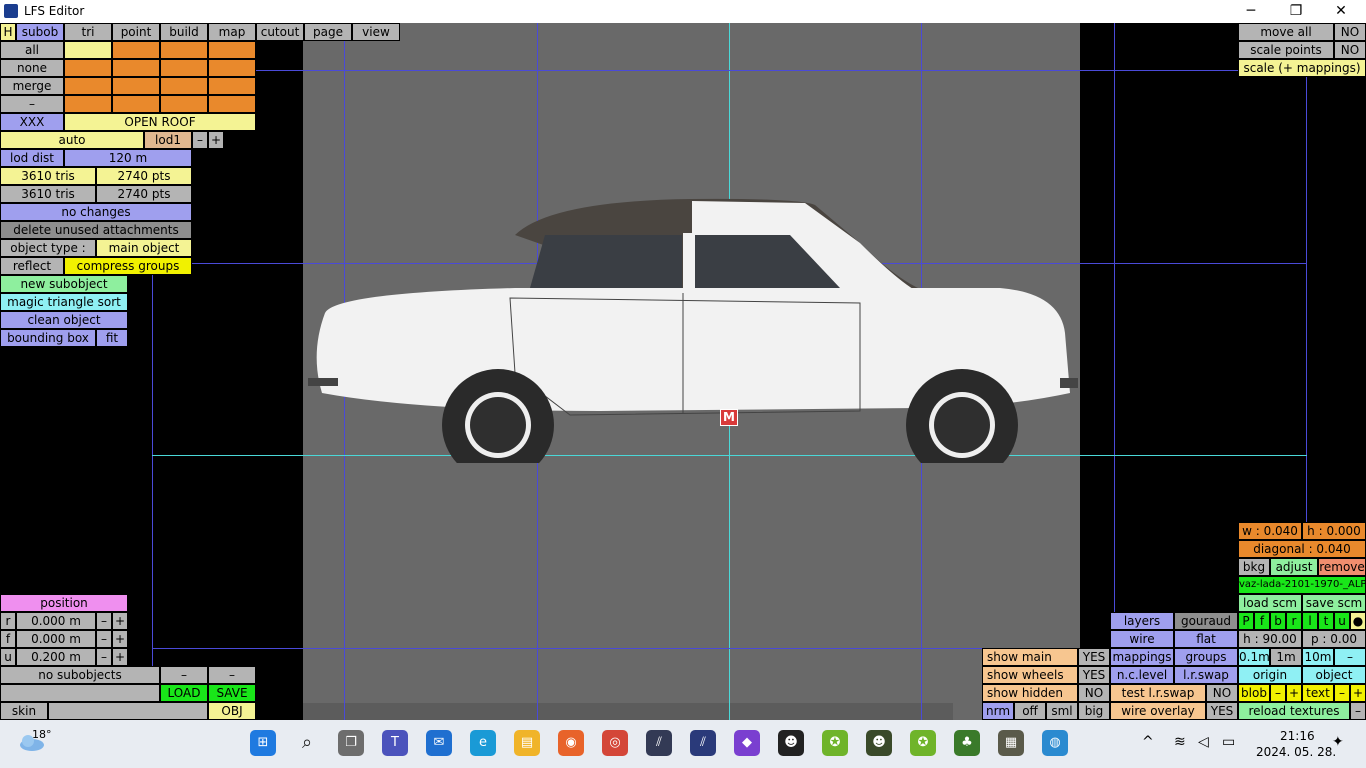 This screenshot has height=768, width=1366. What do you see at coordinates (1055, 743) in the screenshot?
I see `globe-icon: ◍` at bounding box center [1055, 743].